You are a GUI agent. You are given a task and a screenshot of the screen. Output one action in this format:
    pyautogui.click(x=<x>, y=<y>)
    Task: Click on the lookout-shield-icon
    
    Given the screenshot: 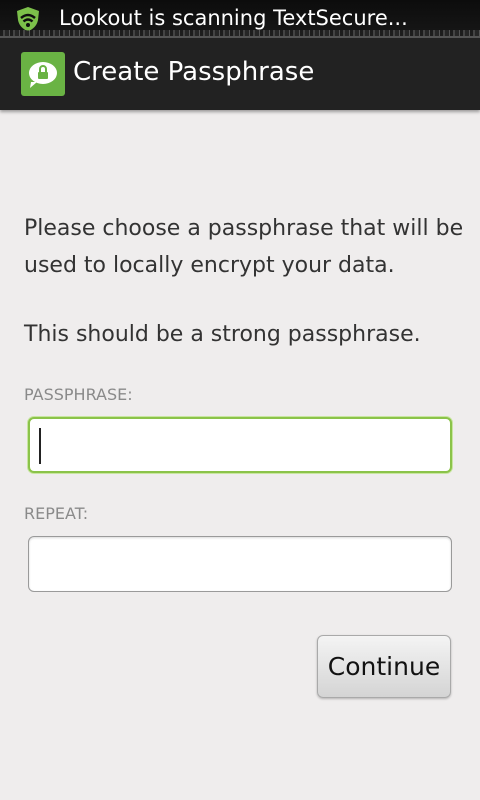 What is the action you would take?
    pyautogui.click(x=28, y=19)
    